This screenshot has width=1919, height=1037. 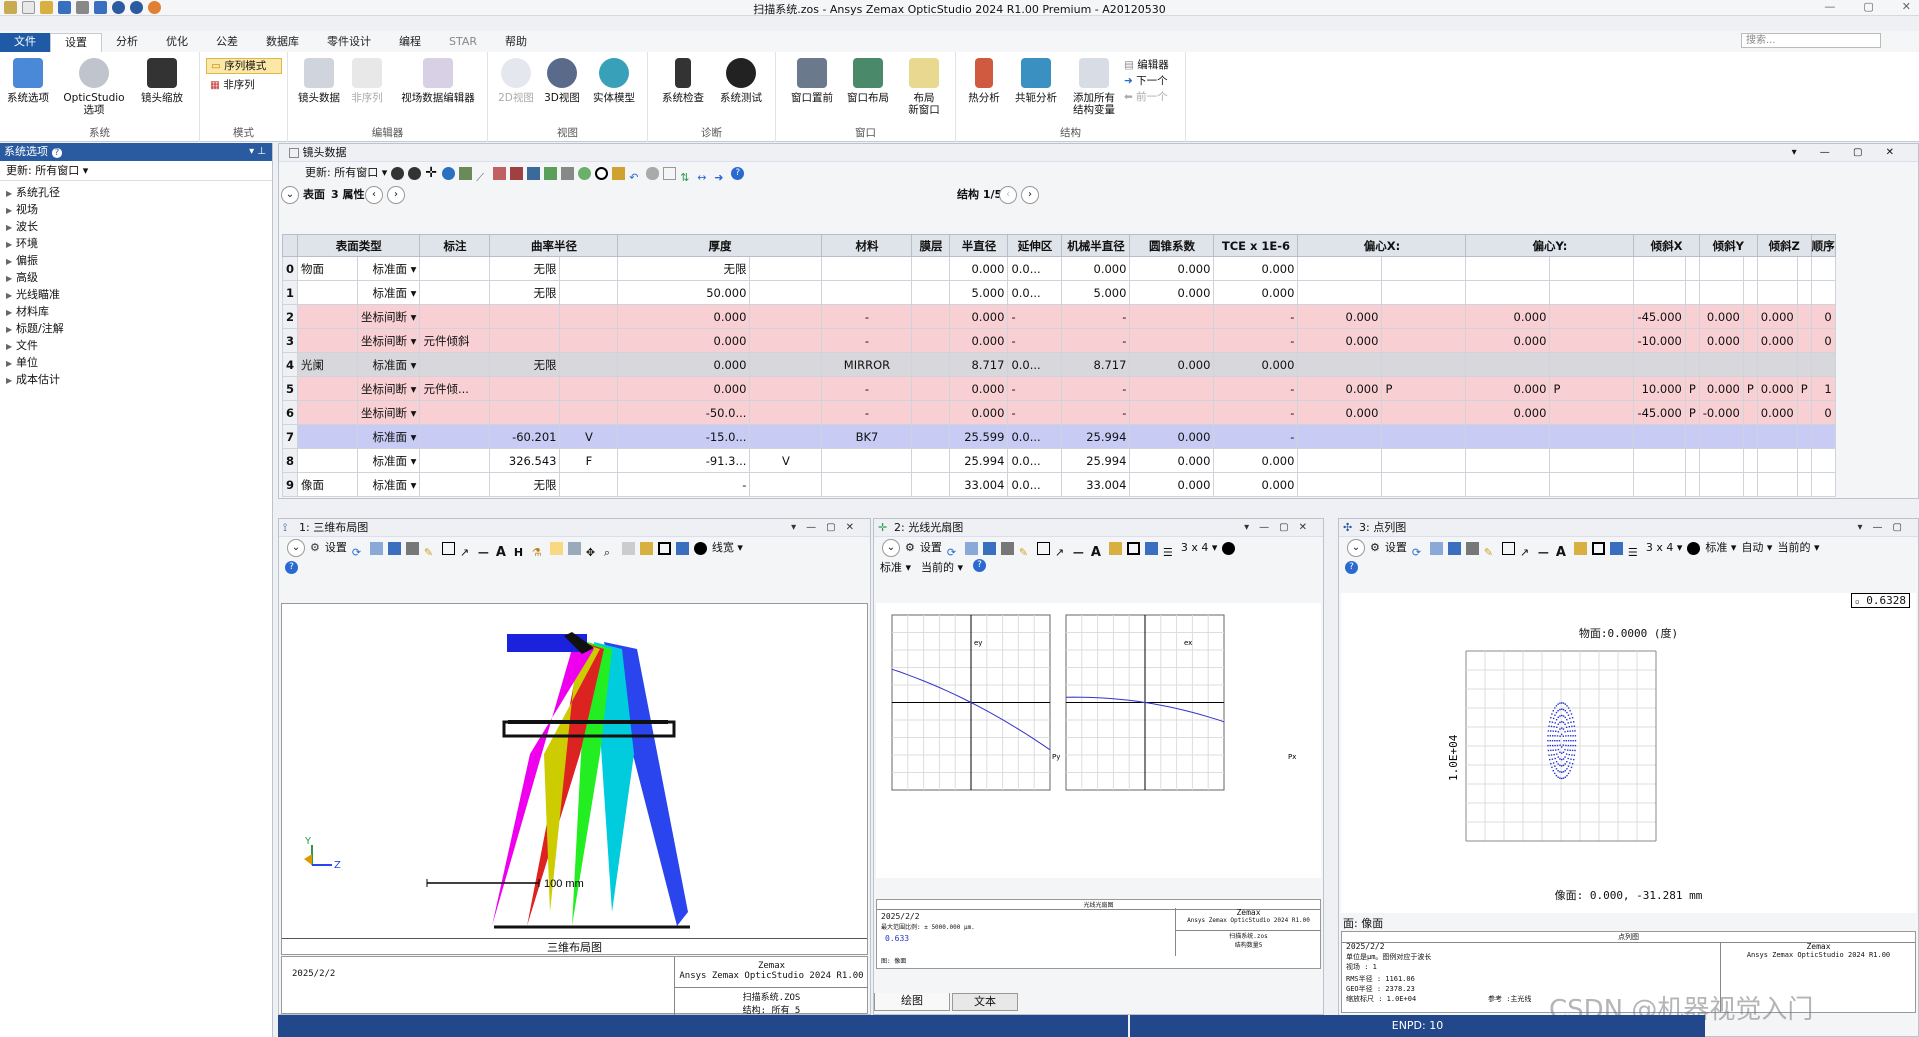 I want to click on thickness-cell: 50.000, so click(x=684, y=292).